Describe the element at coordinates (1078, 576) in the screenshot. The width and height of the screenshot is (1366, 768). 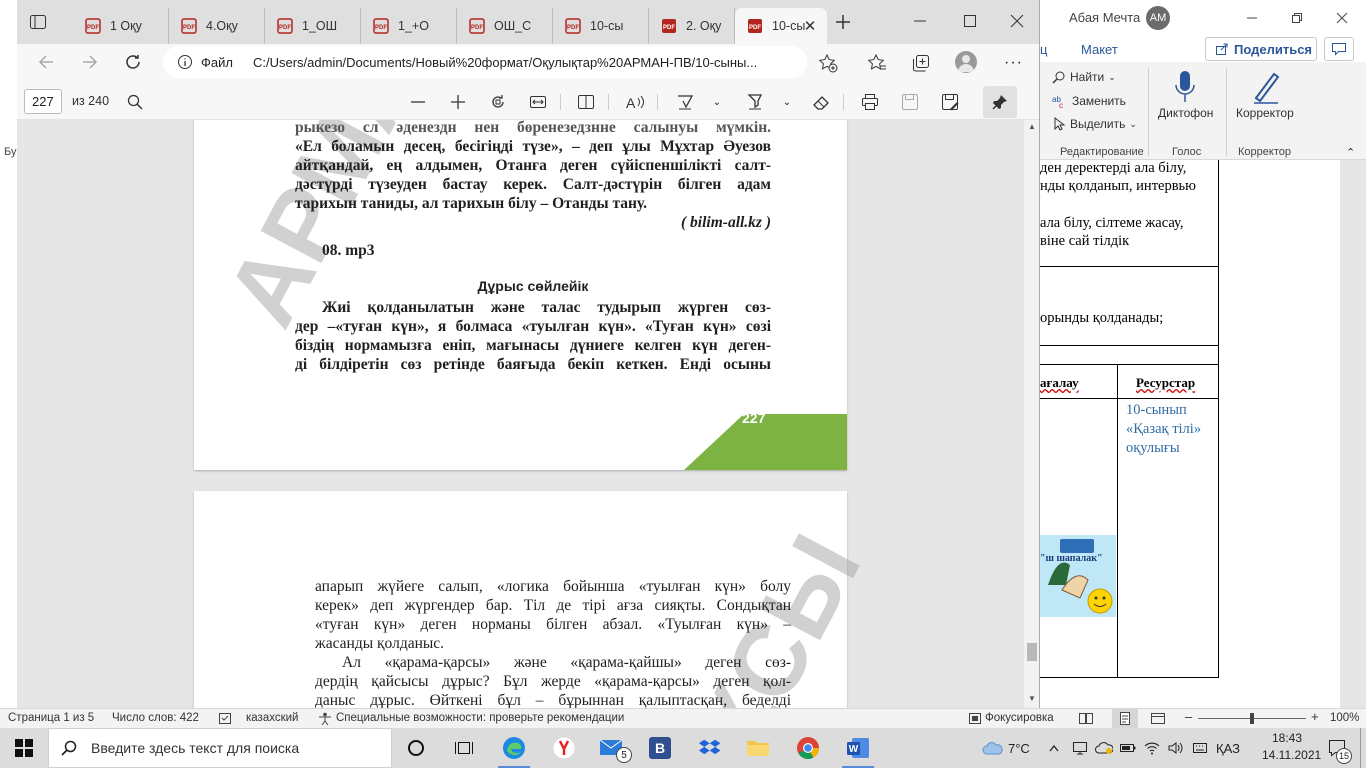
I see `clapping-image: "ш шапалак"` at that location.